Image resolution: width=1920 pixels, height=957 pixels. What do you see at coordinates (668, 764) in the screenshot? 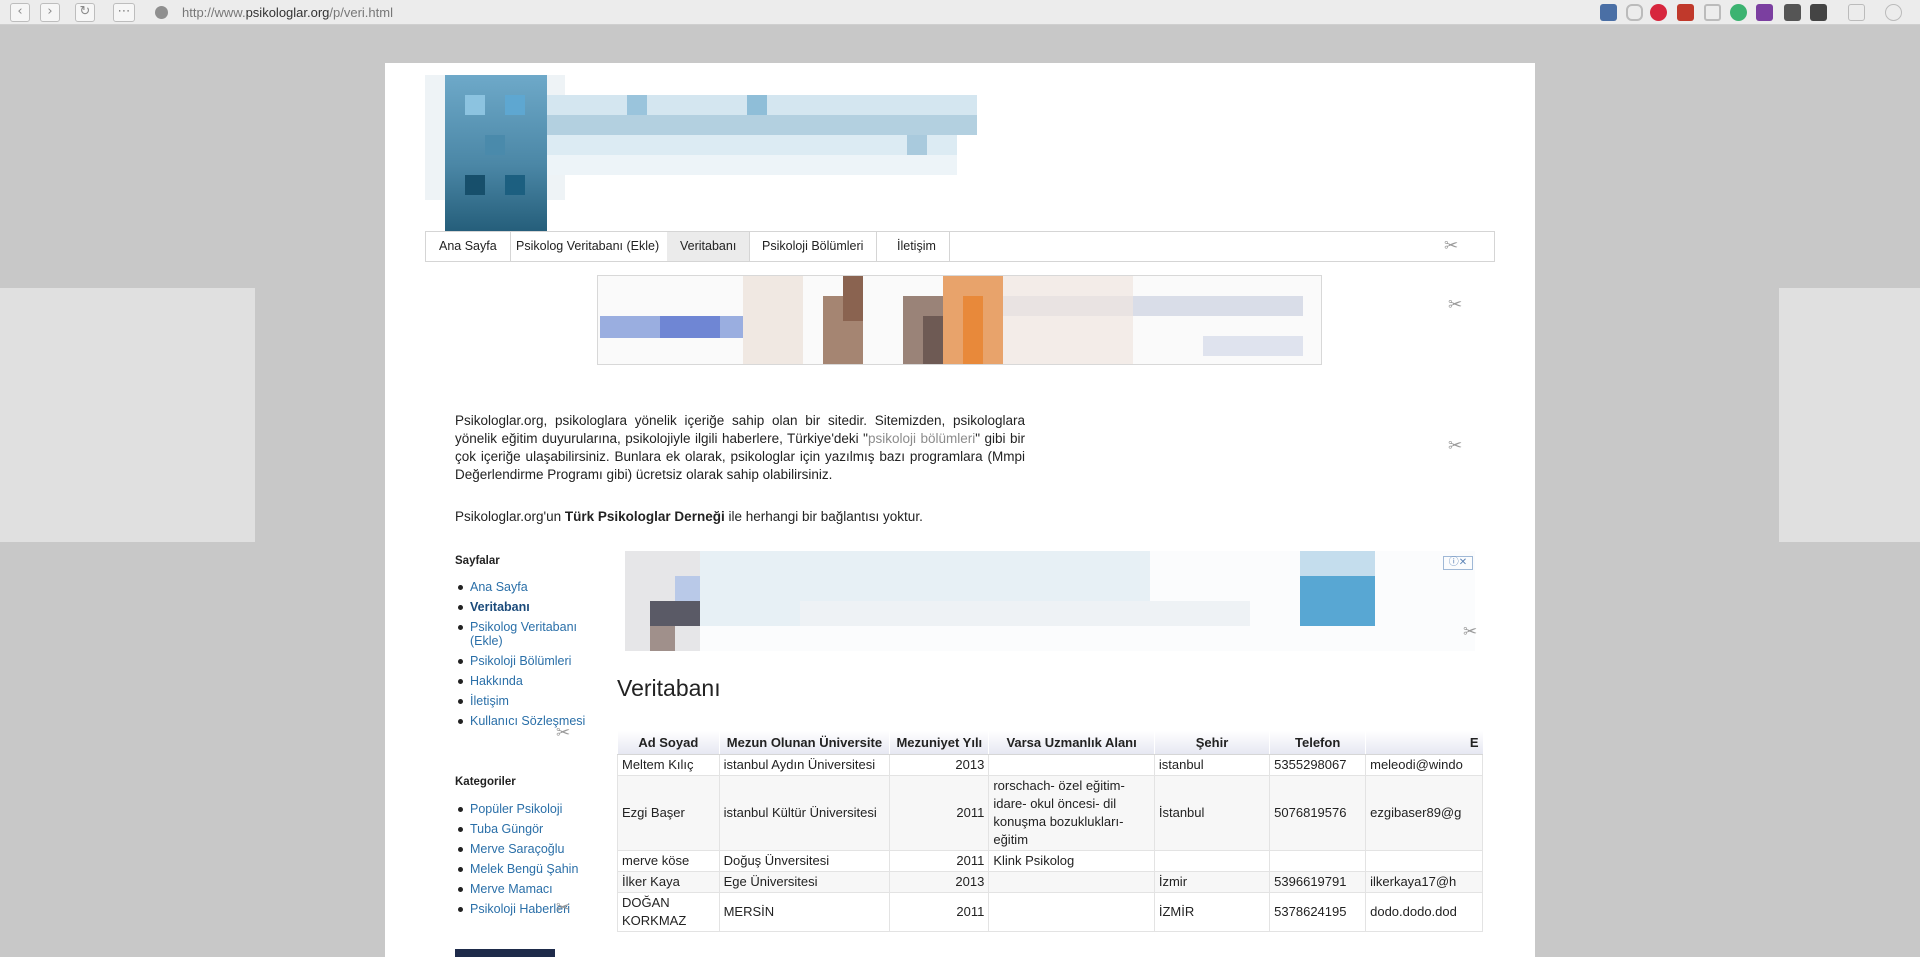
I see `cell-name: Meltem Kılıç` at bounding box center [668, 764].